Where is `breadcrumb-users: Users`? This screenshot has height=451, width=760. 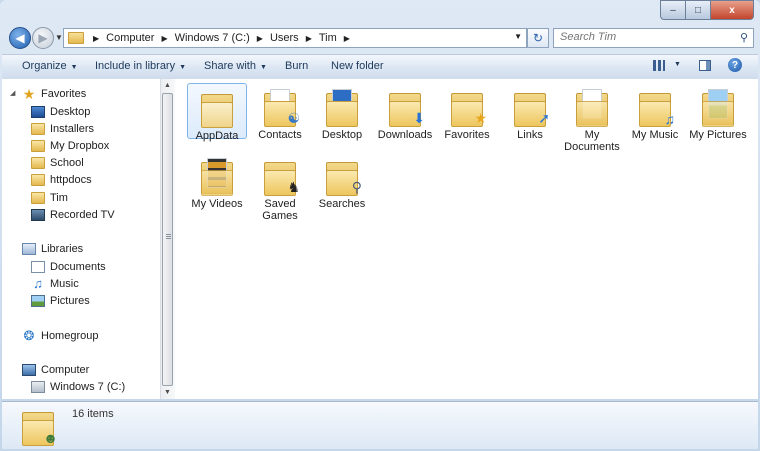
breadcrumb-users: Users is located at coordinates (284, 38).